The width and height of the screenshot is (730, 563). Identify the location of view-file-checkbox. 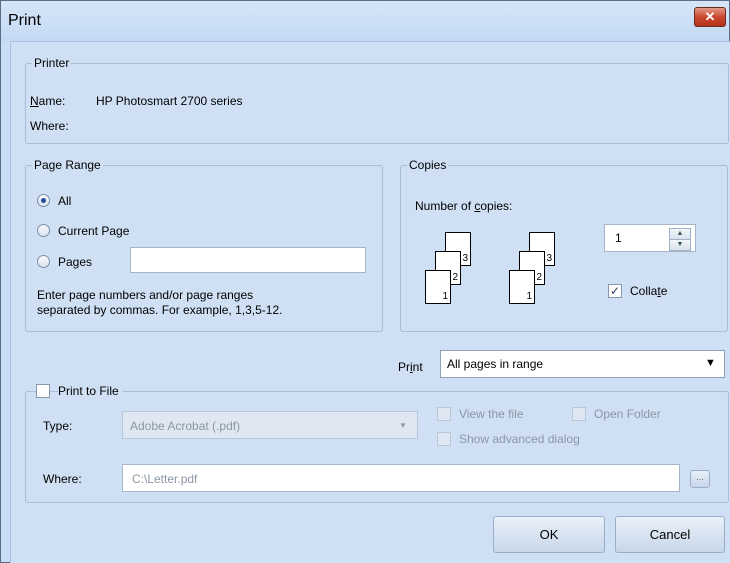
(444, 414).